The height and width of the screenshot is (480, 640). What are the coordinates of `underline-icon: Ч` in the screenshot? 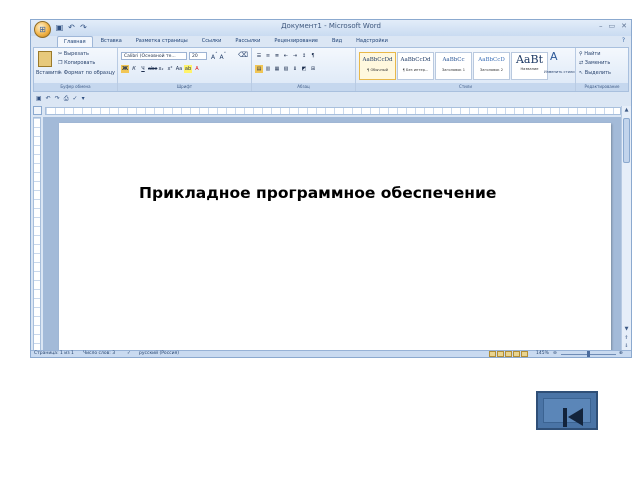 It's located at (143, 69).